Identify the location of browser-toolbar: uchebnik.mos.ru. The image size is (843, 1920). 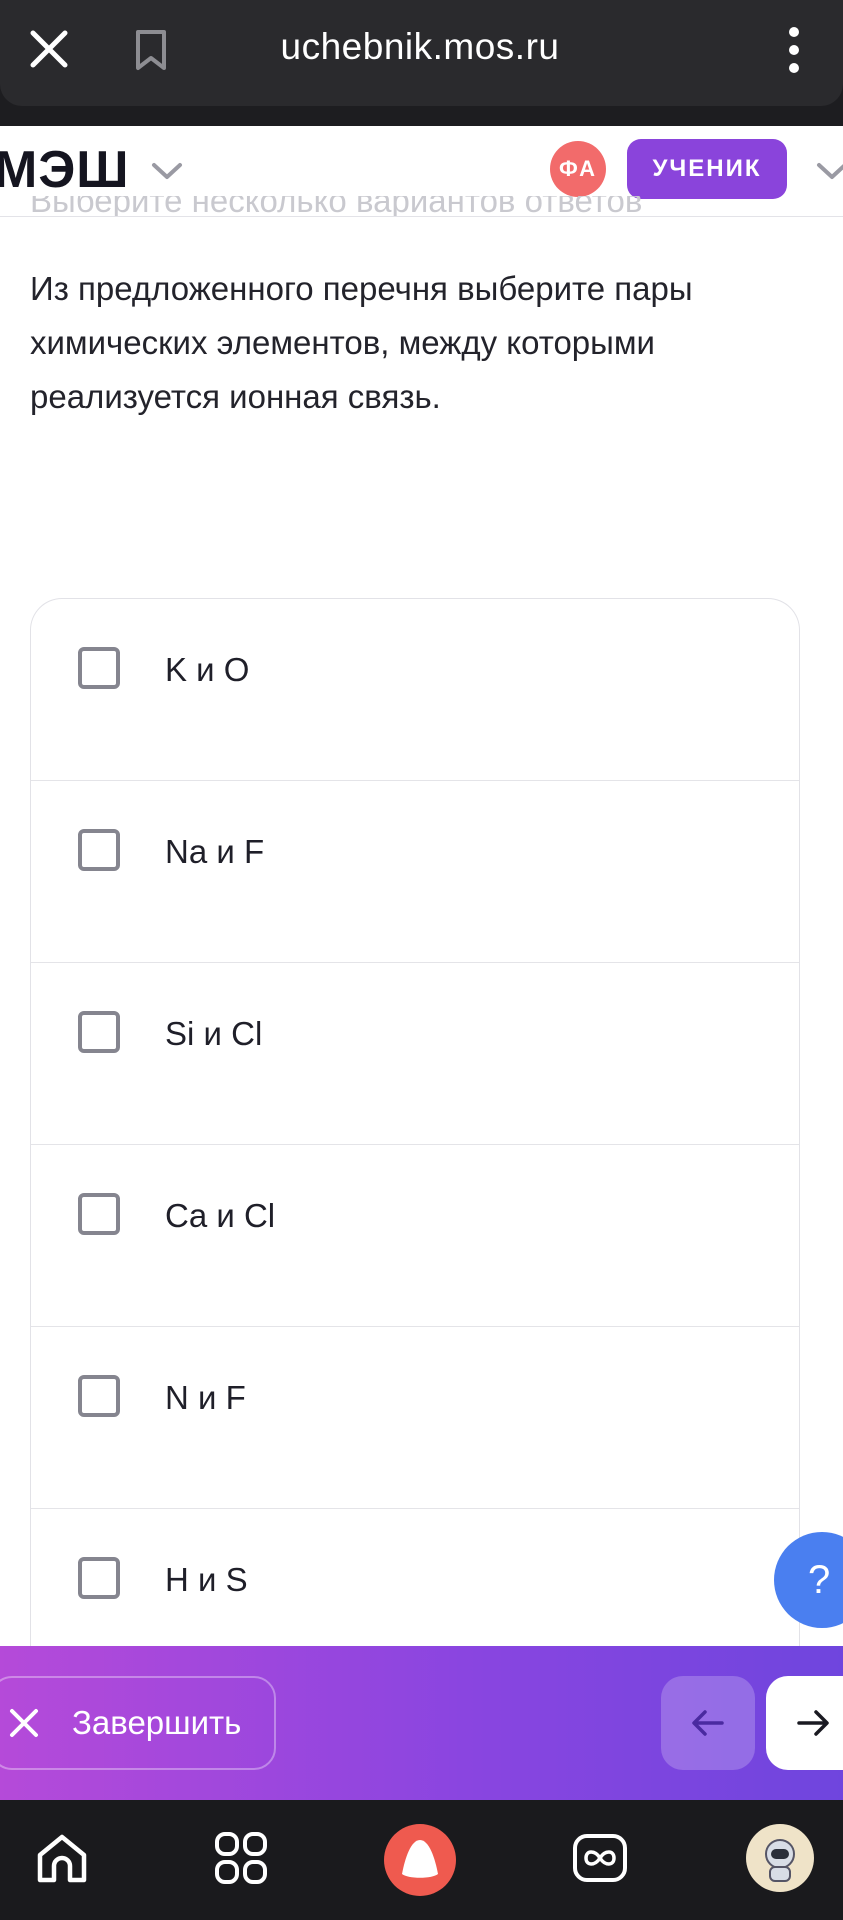
(421, 63).